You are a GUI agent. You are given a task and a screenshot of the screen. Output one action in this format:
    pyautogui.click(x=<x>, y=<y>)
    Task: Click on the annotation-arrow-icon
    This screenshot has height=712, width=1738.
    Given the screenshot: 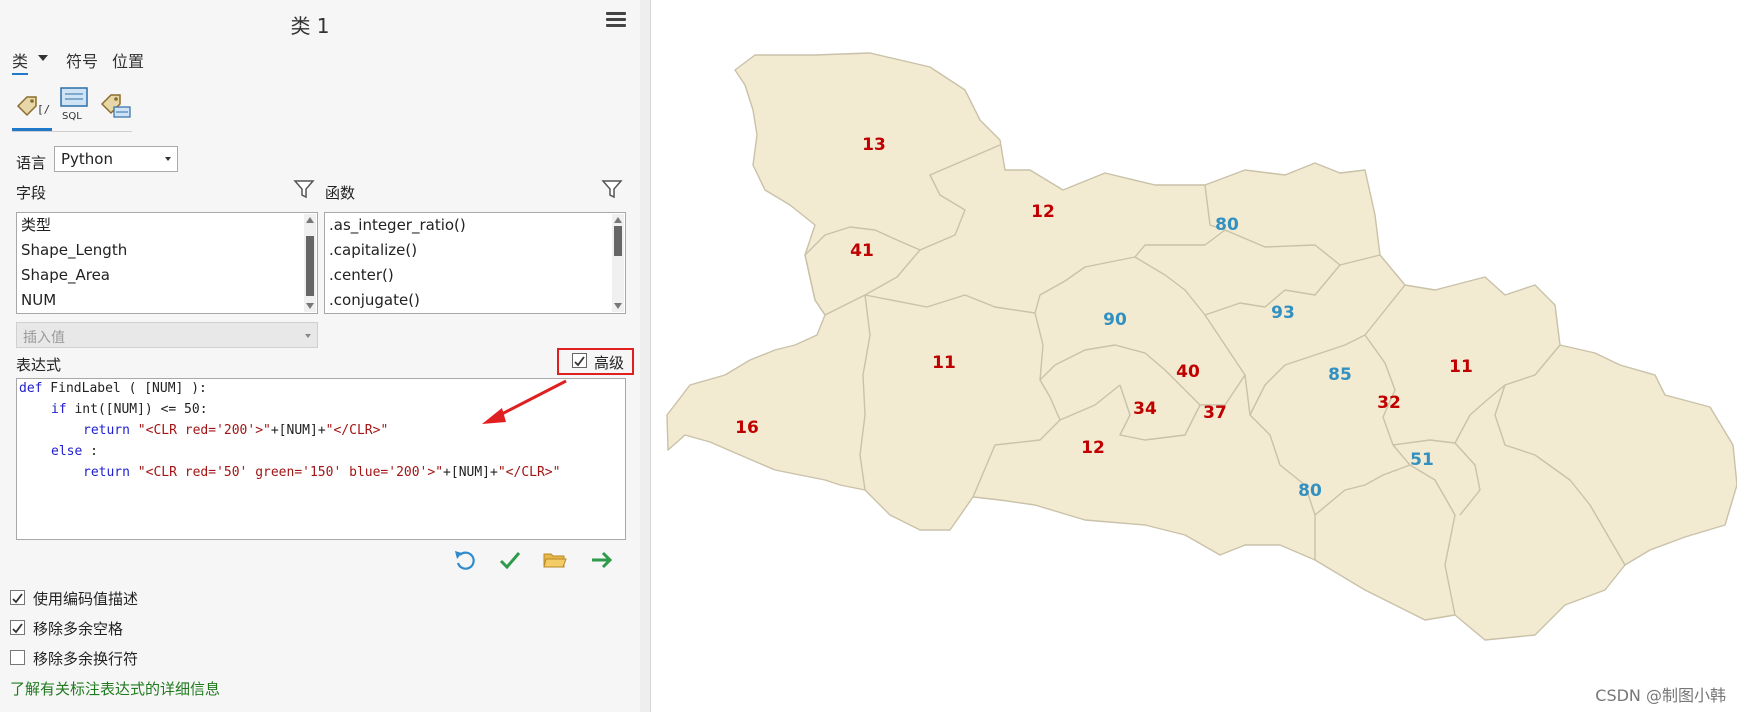 What is the action you would take?
    pyautogui.click(x=524, y=401)
    